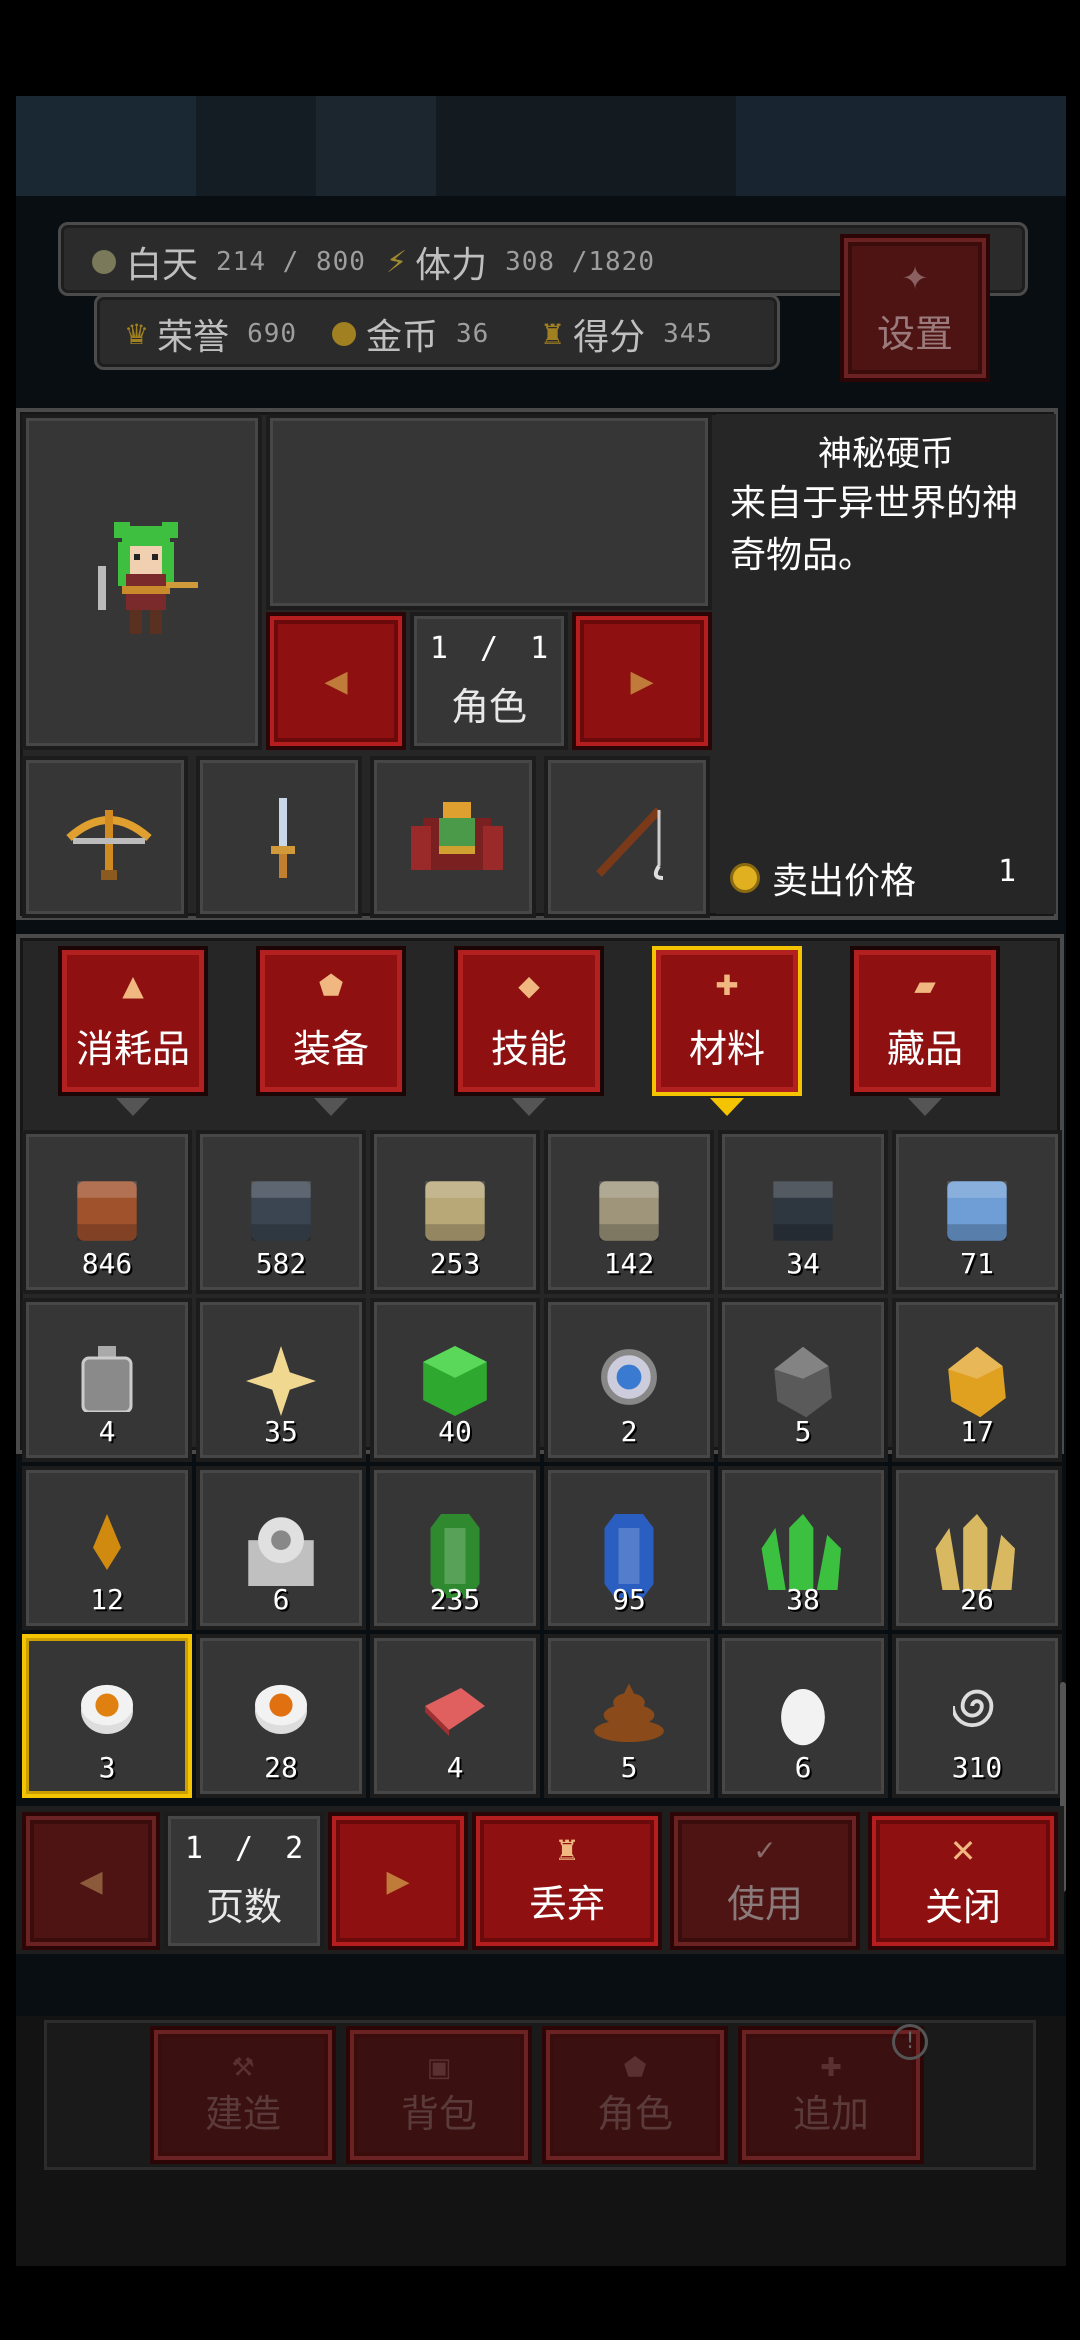 This screenshot has width=1080, height=2340. I want to click on item-count: 35, so click(281, 1431).